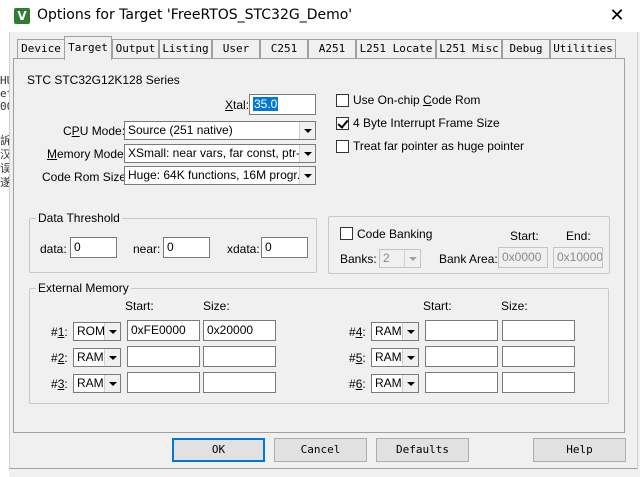 The height and width of the screenshot is (477, 640). I want to click on tab-output: Output, so click(135, 48).